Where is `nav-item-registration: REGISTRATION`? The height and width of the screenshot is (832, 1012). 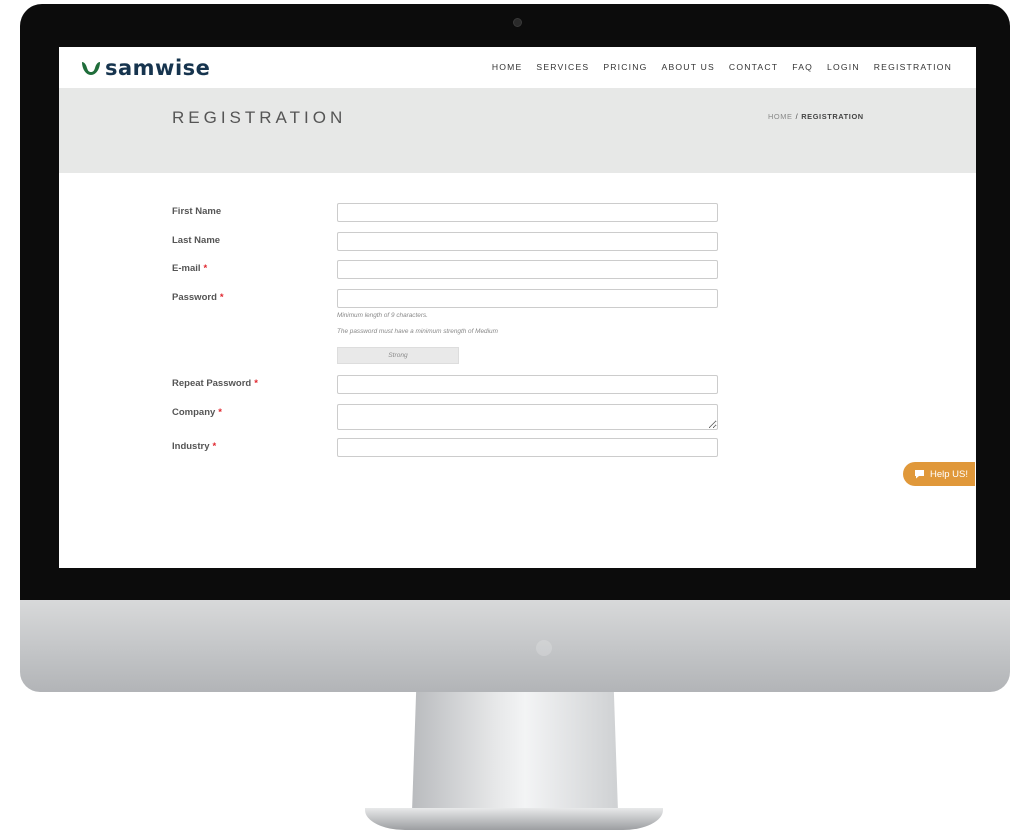 nav-item-registration: REGISTRATION is located at coordinates (913, 67).